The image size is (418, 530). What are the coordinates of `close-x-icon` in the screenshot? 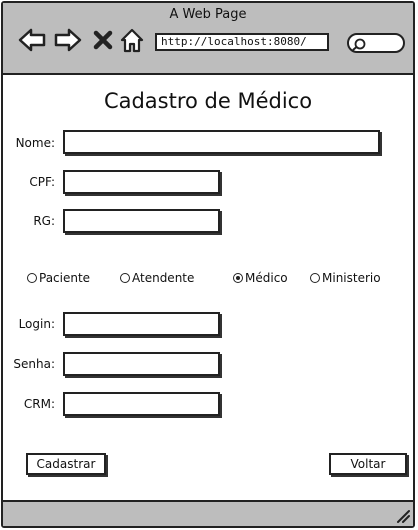 It's located at (103, 40).